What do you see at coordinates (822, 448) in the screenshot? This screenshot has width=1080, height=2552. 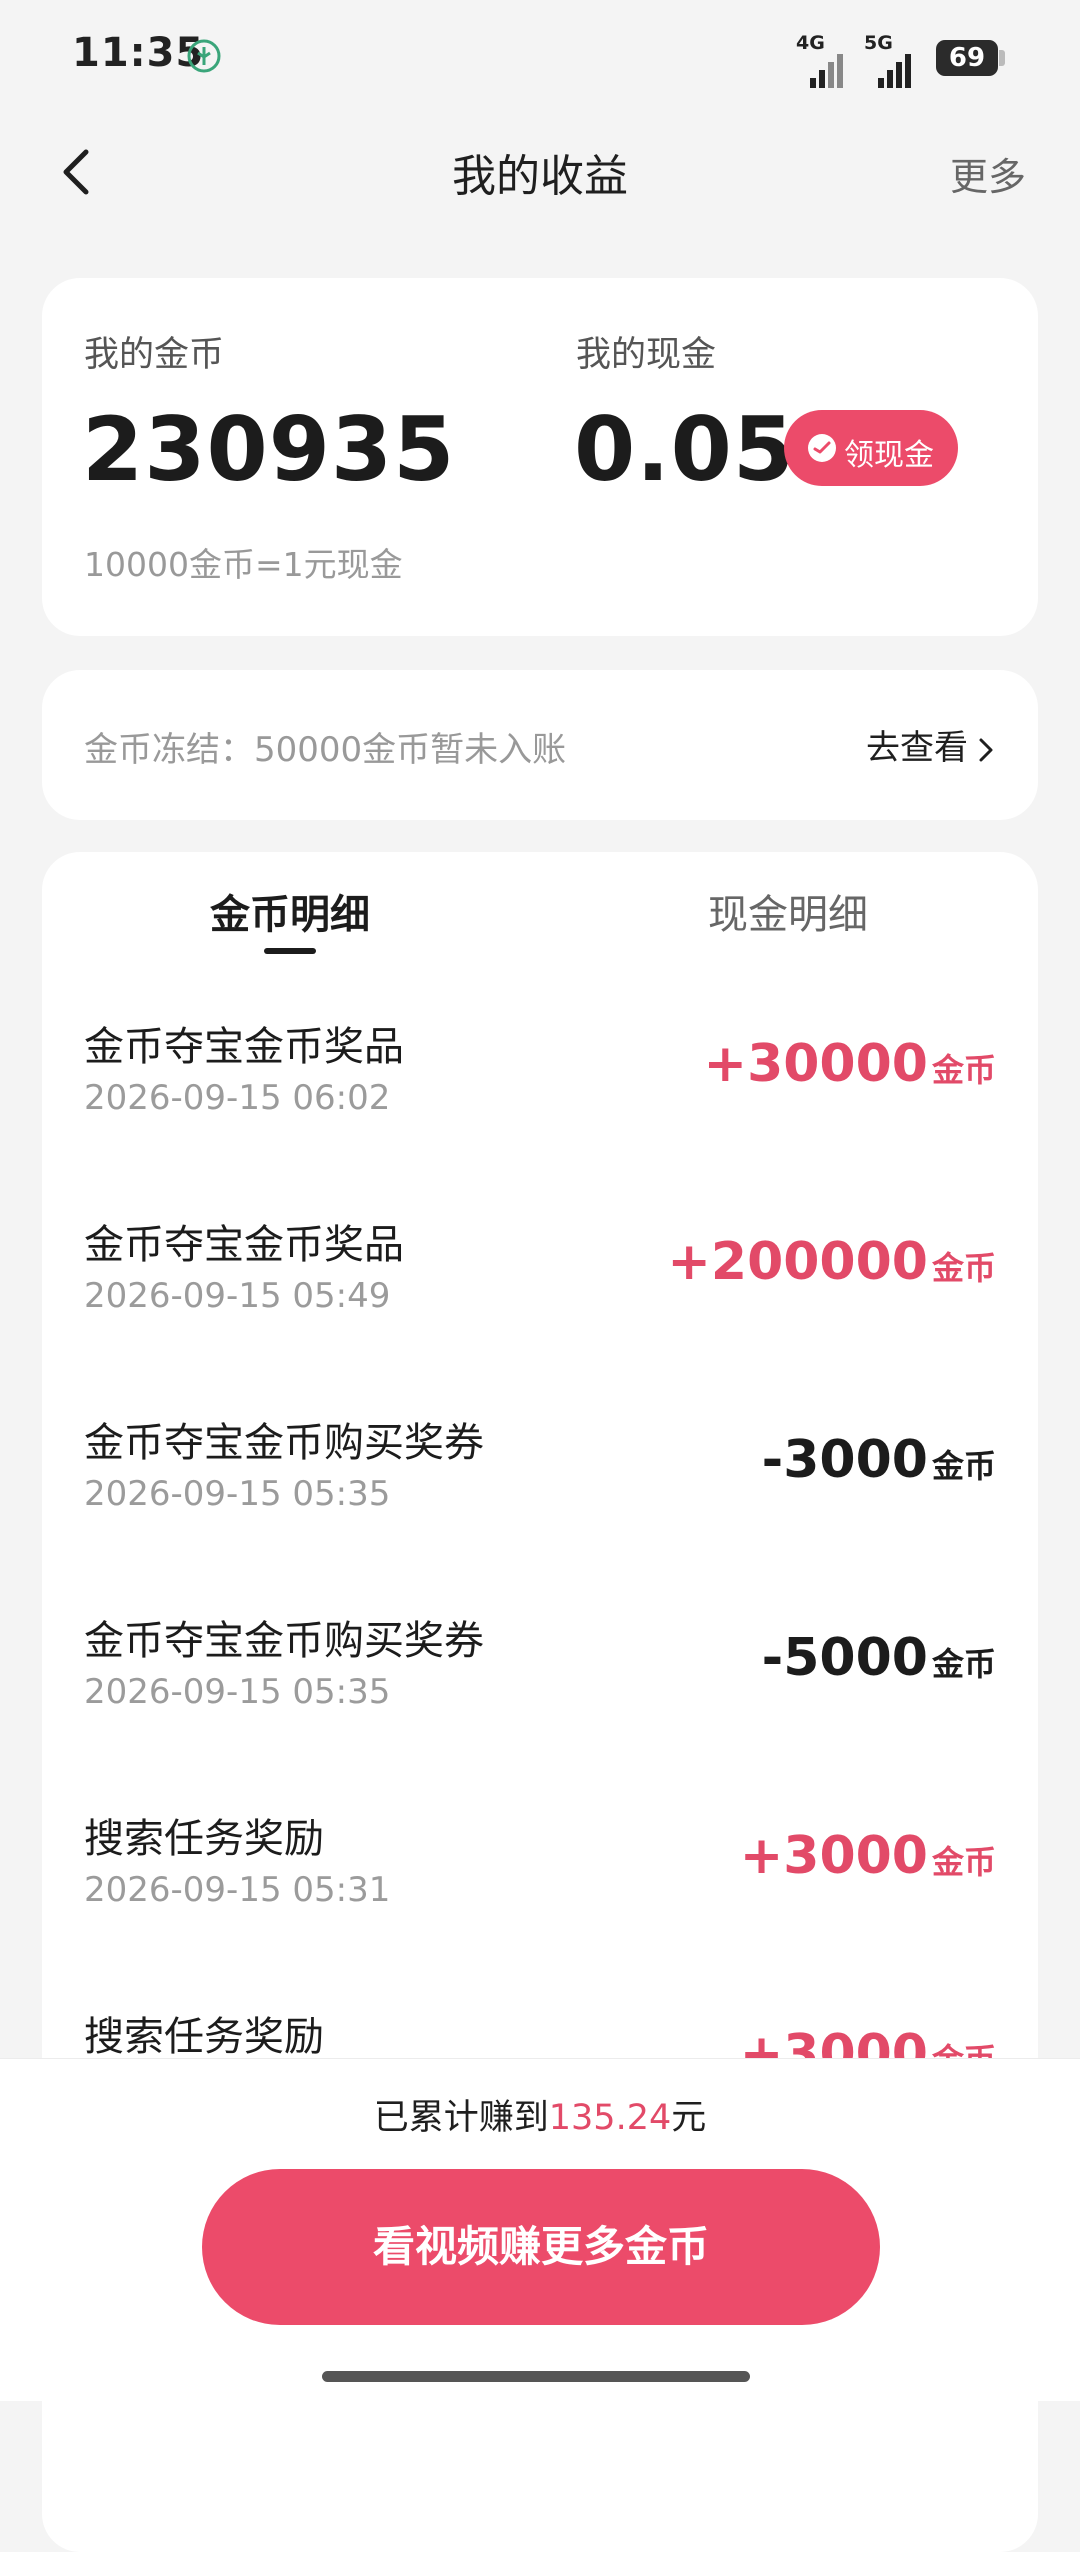 I see `wallet-chat-icon` at bounding box center [822, 448].